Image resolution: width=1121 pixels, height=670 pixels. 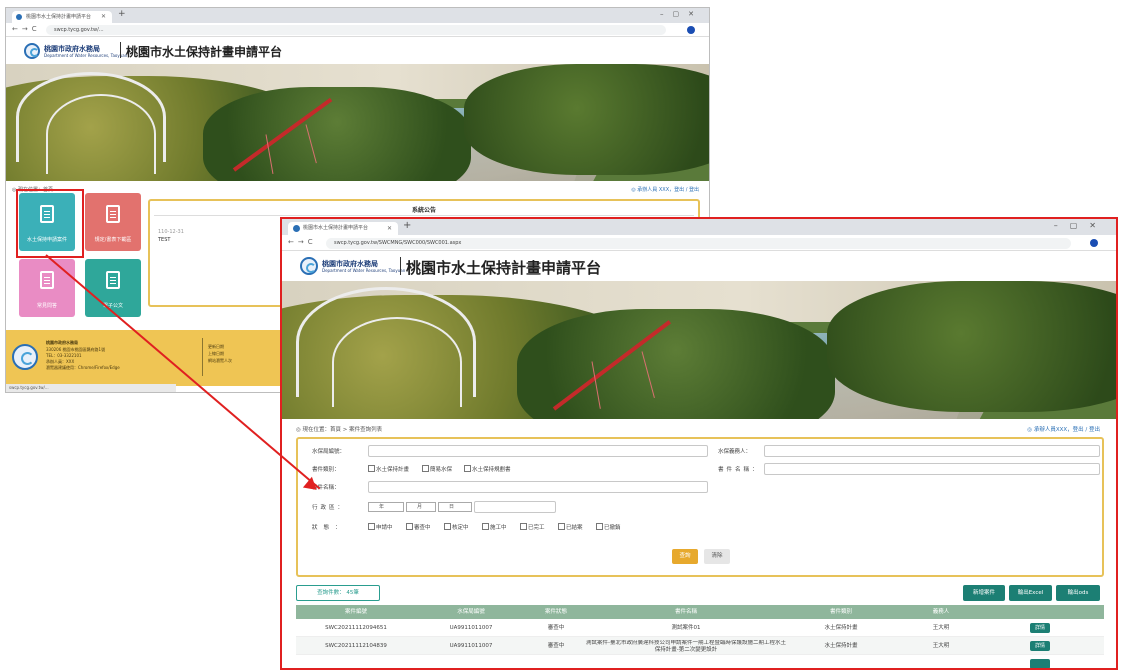 I want to click on search-button: 查詢, so click(x=685, y=556).